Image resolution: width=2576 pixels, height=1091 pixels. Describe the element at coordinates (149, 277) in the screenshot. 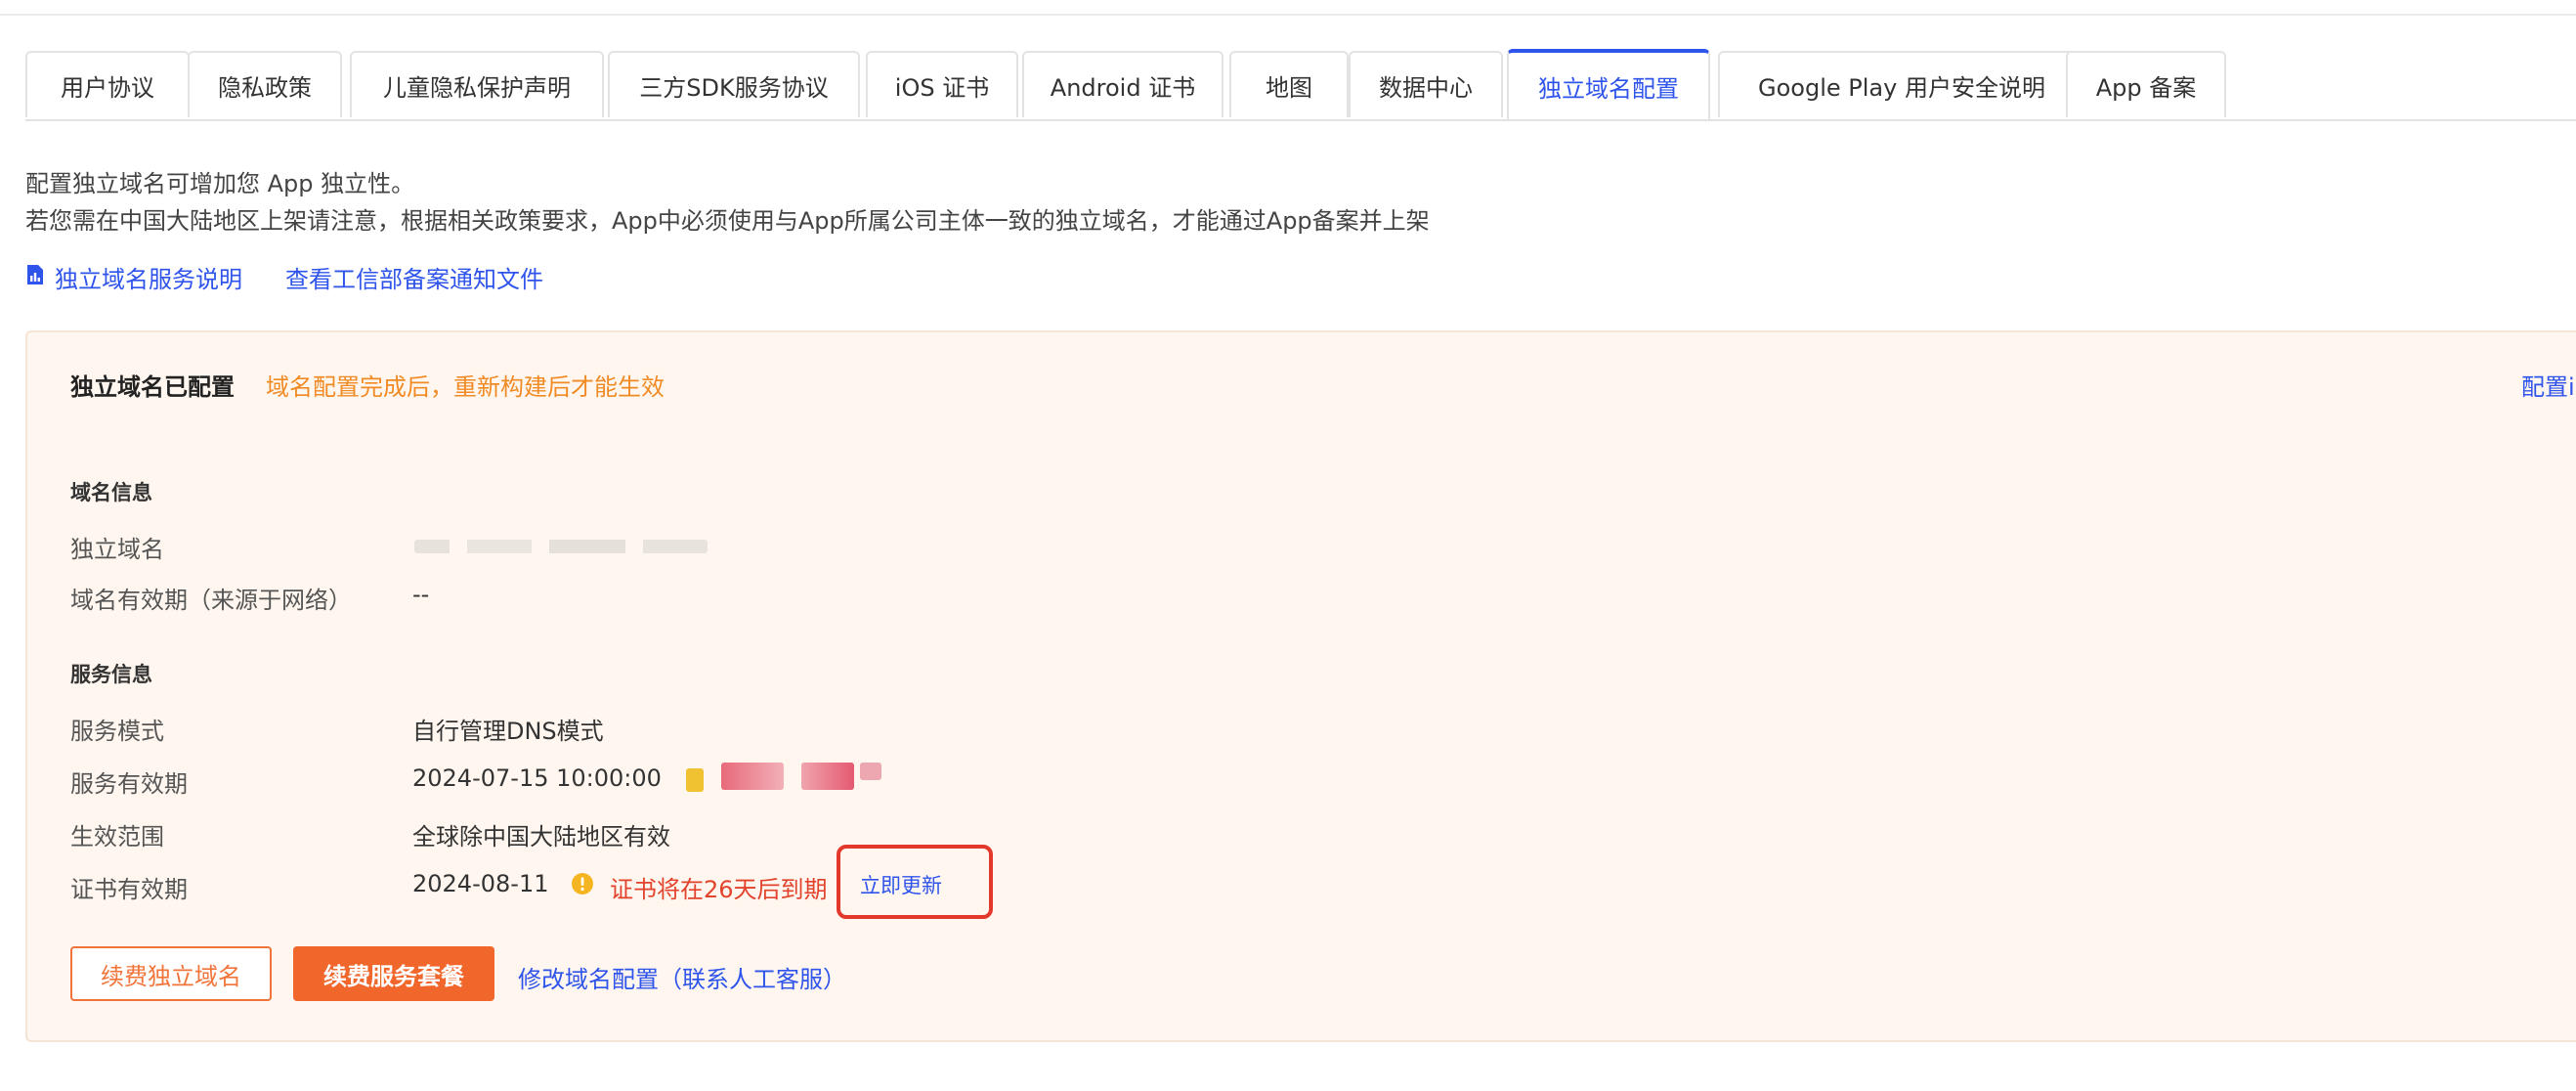

I see `service-doc-link: 独立域名服务说明` at that location.